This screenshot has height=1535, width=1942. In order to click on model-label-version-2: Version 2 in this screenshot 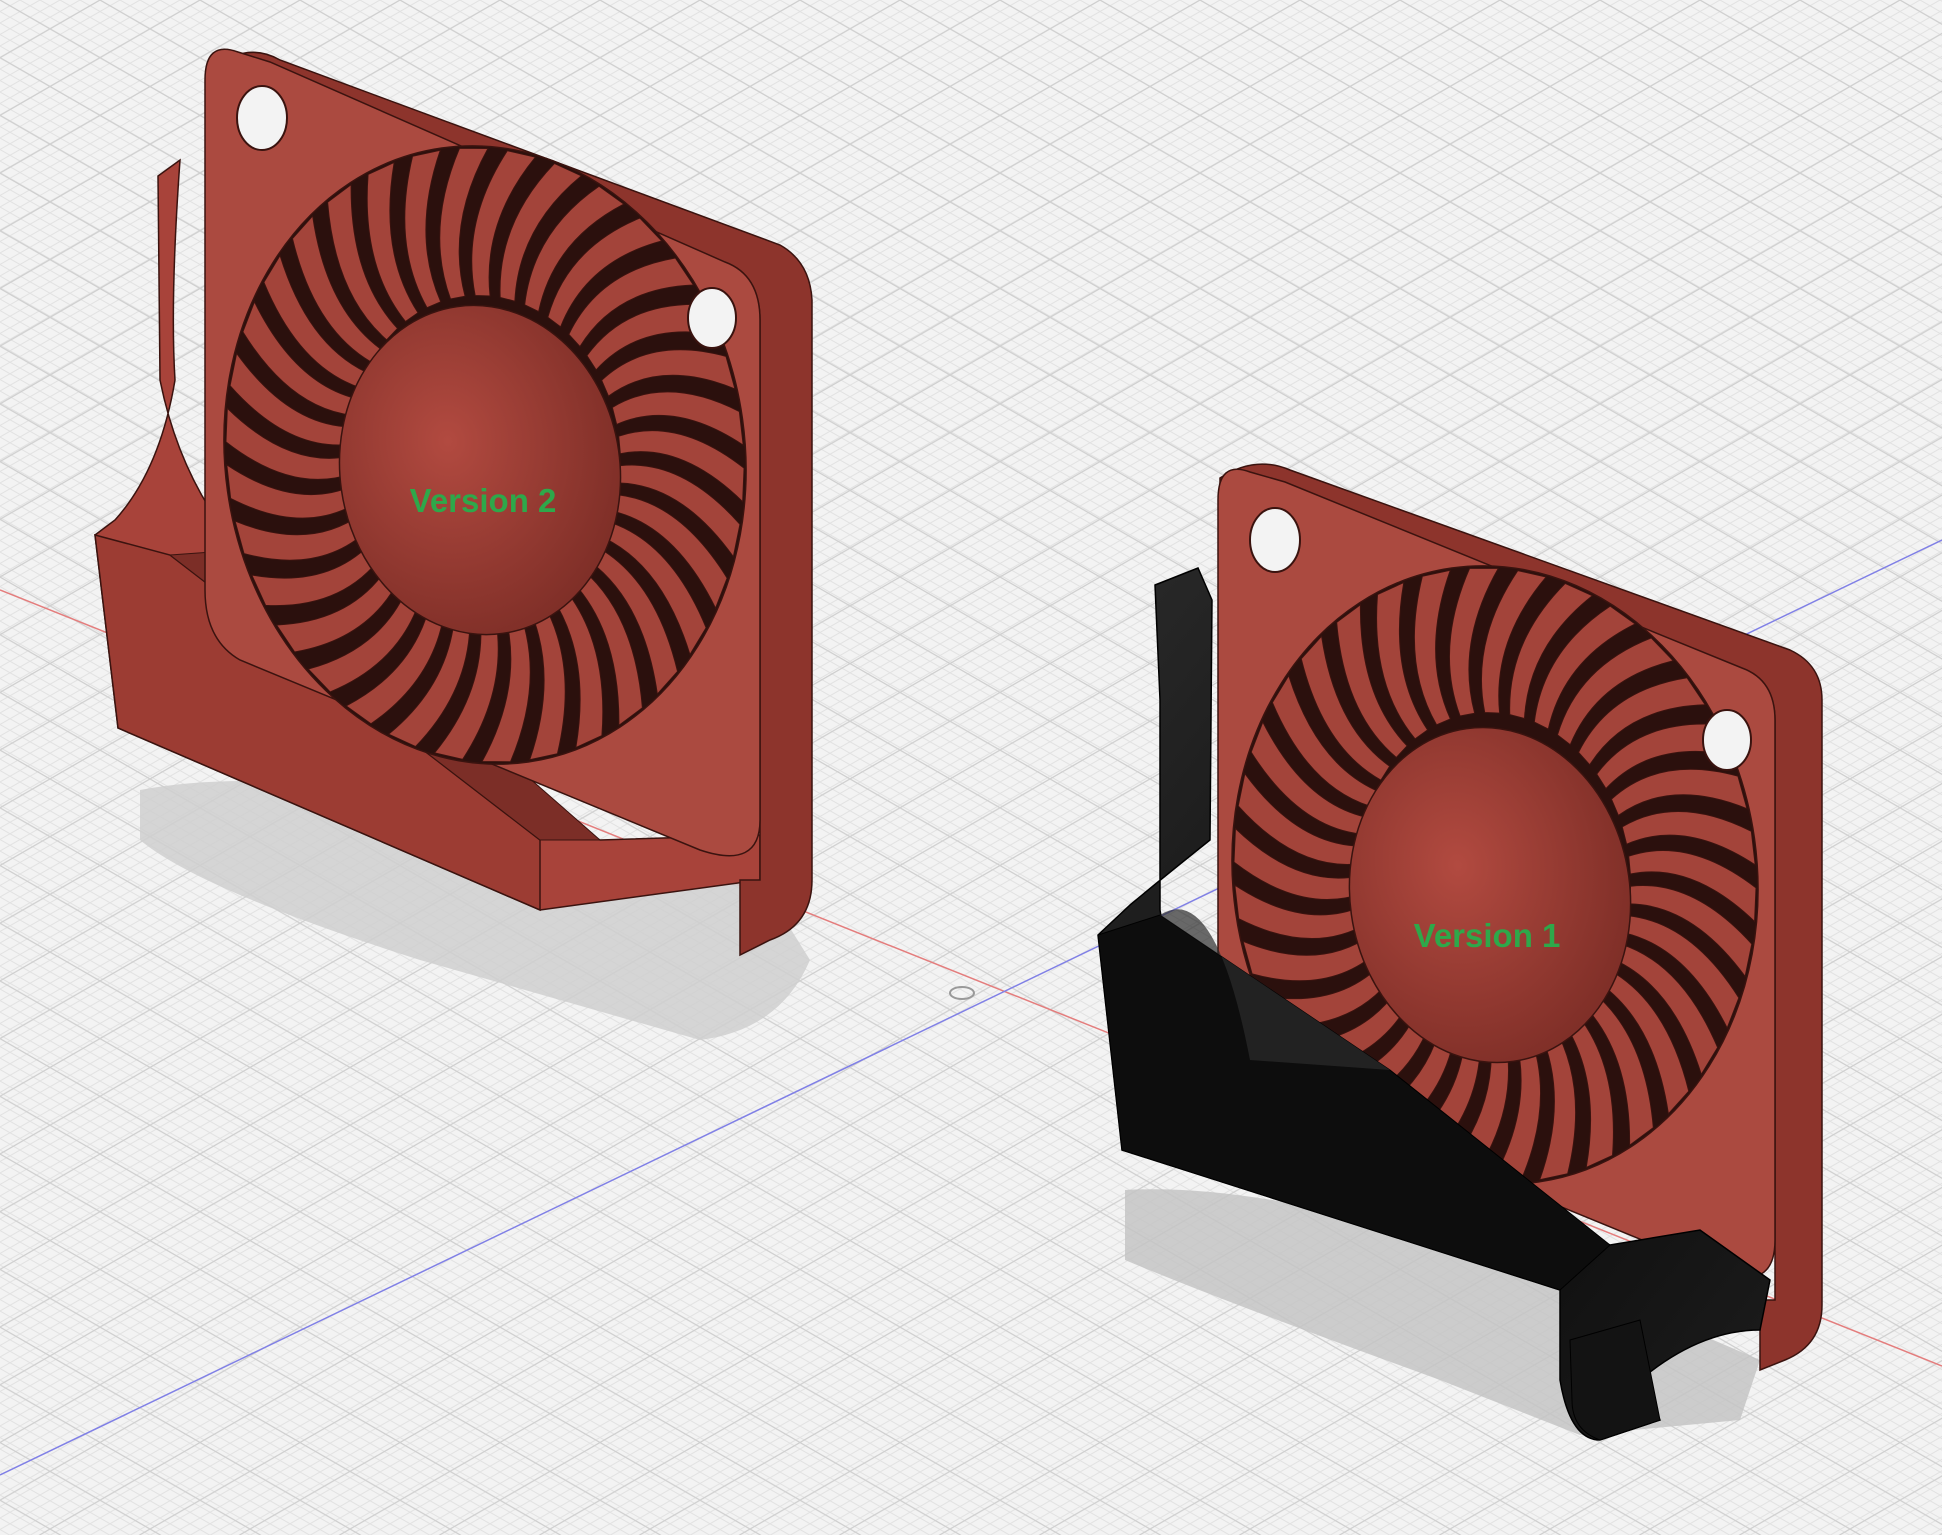, I will do `click(483, 500)`.